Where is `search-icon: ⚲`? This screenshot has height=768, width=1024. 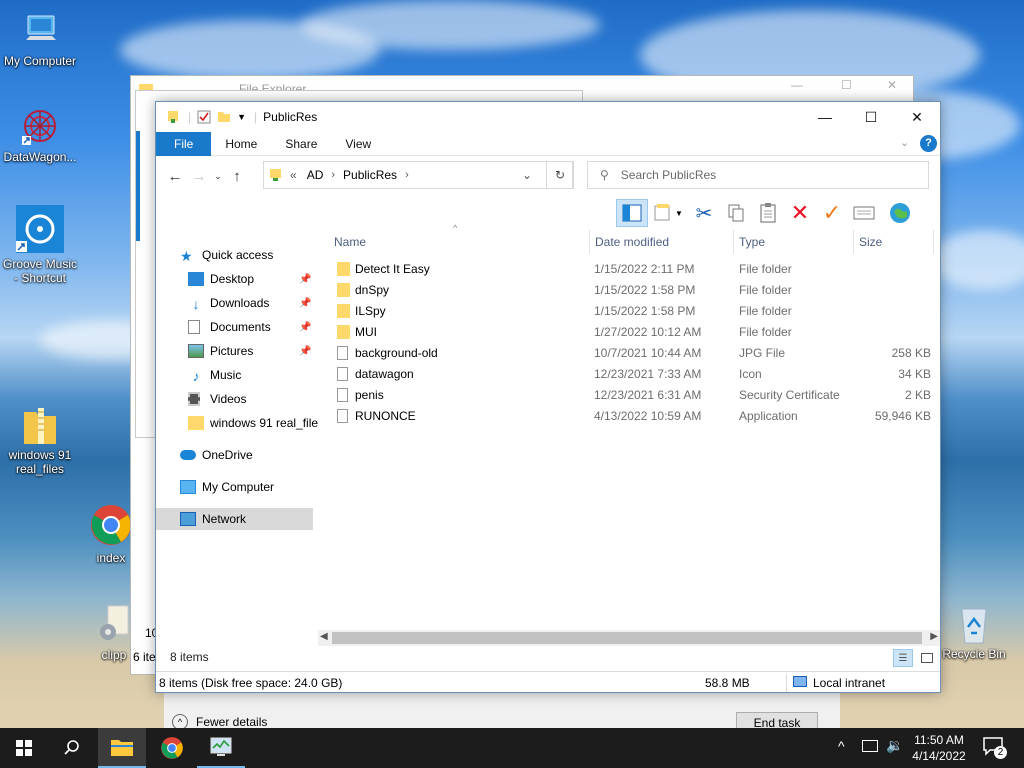 search-icon: ⚲ is located at coordinates (604, 175).